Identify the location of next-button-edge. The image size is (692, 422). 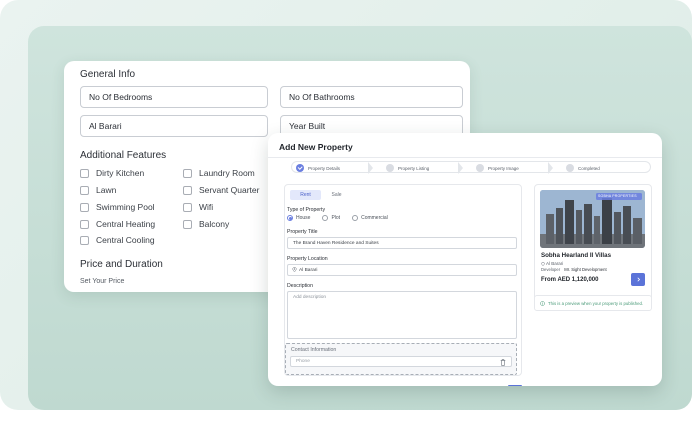
(515, 385).